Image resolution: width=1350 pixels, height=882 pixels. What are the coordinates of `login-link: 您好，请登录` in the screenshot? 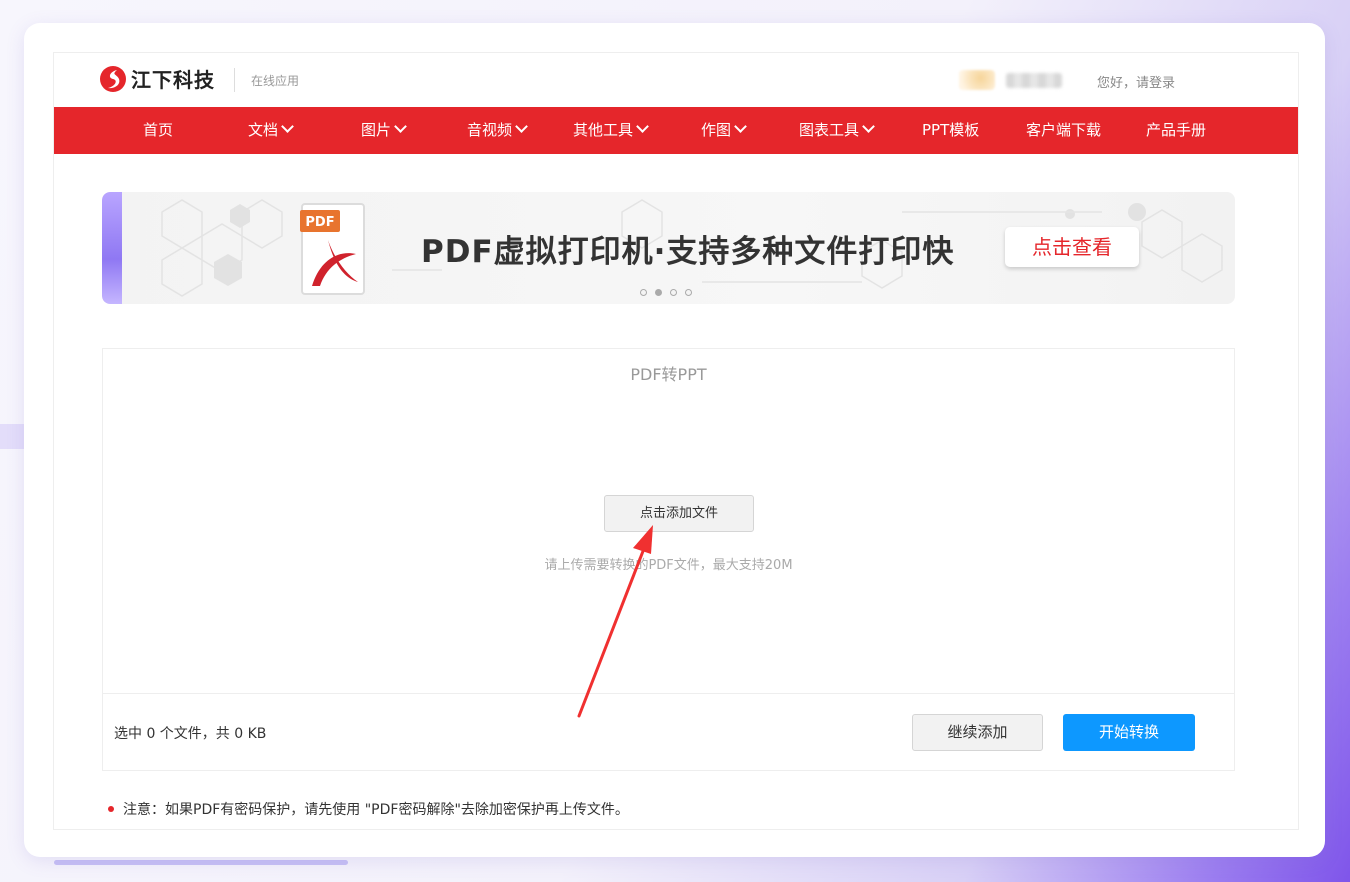 It's located at (1136, 81).